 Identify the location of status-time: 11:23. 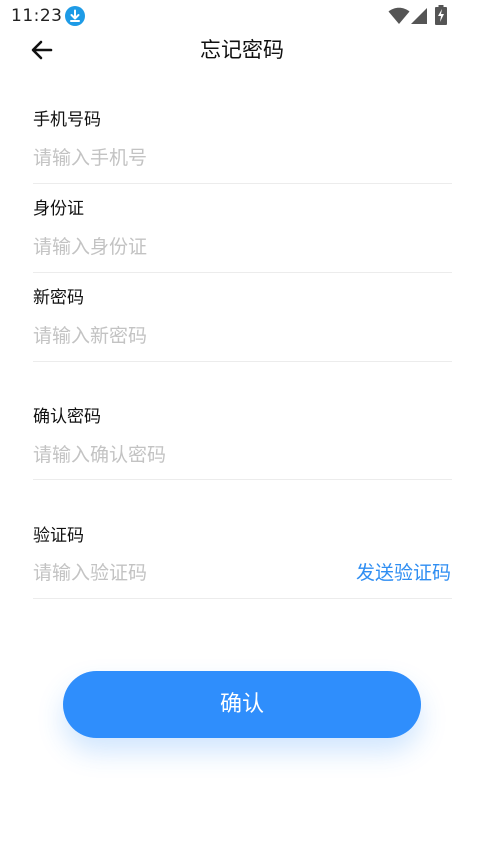
(37, 16).